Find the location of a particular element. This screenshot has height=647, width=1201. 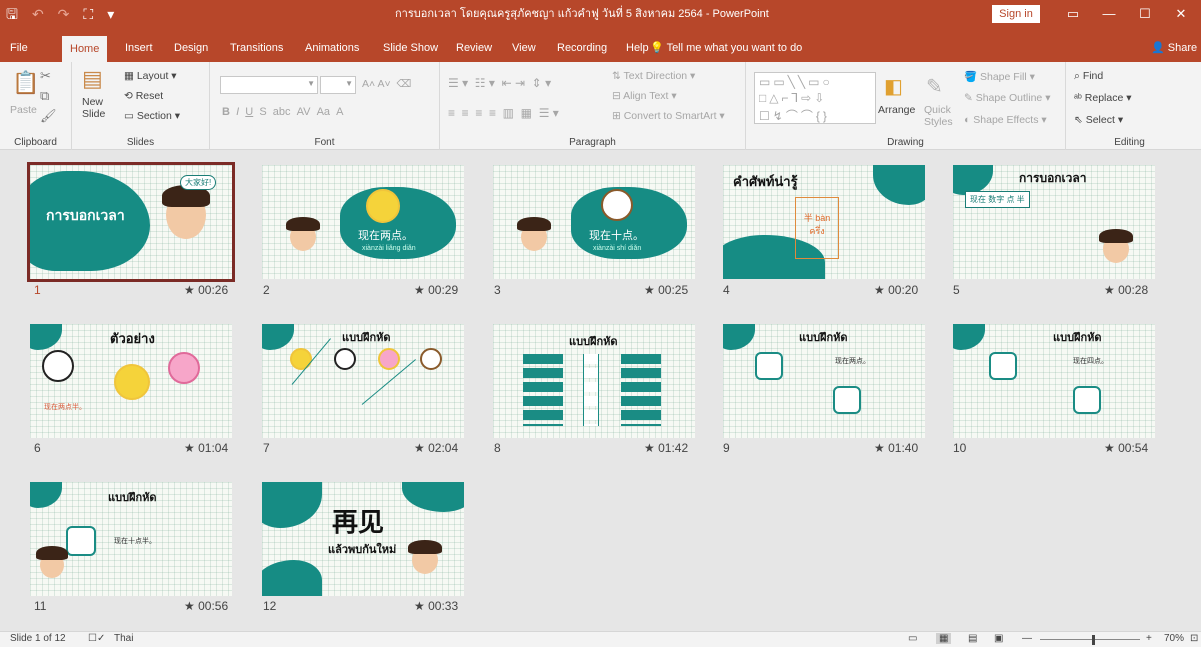

slide-thumbnail-12: 再见 แล้วพบกันใหม่ is located at coordinates (363, 539).